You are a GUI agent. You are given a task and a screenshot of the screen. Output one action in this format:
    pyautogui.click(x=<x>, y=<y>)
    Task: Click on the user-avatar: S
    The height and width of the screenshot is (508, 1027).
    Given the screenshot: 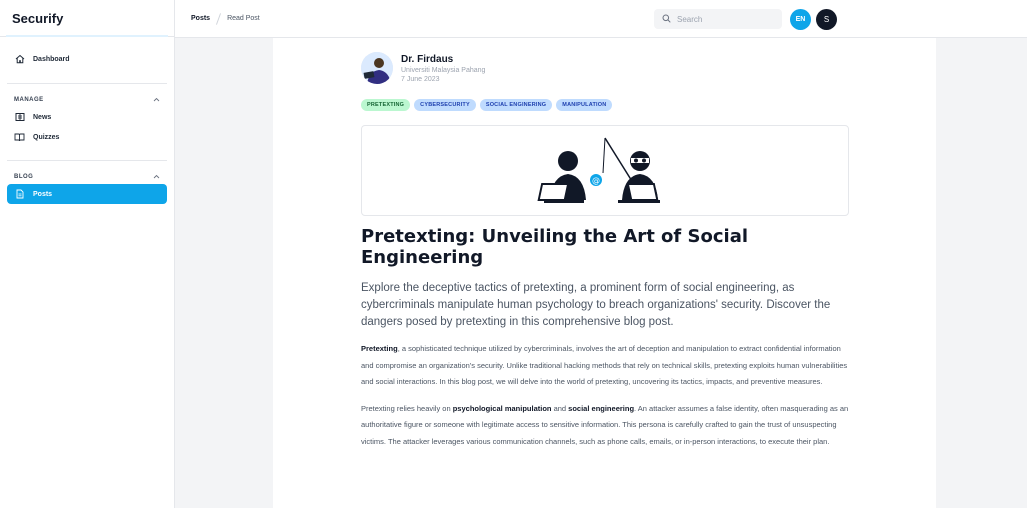 What is the action you would take?
    pyautogui.click(x=826, y=19)
    